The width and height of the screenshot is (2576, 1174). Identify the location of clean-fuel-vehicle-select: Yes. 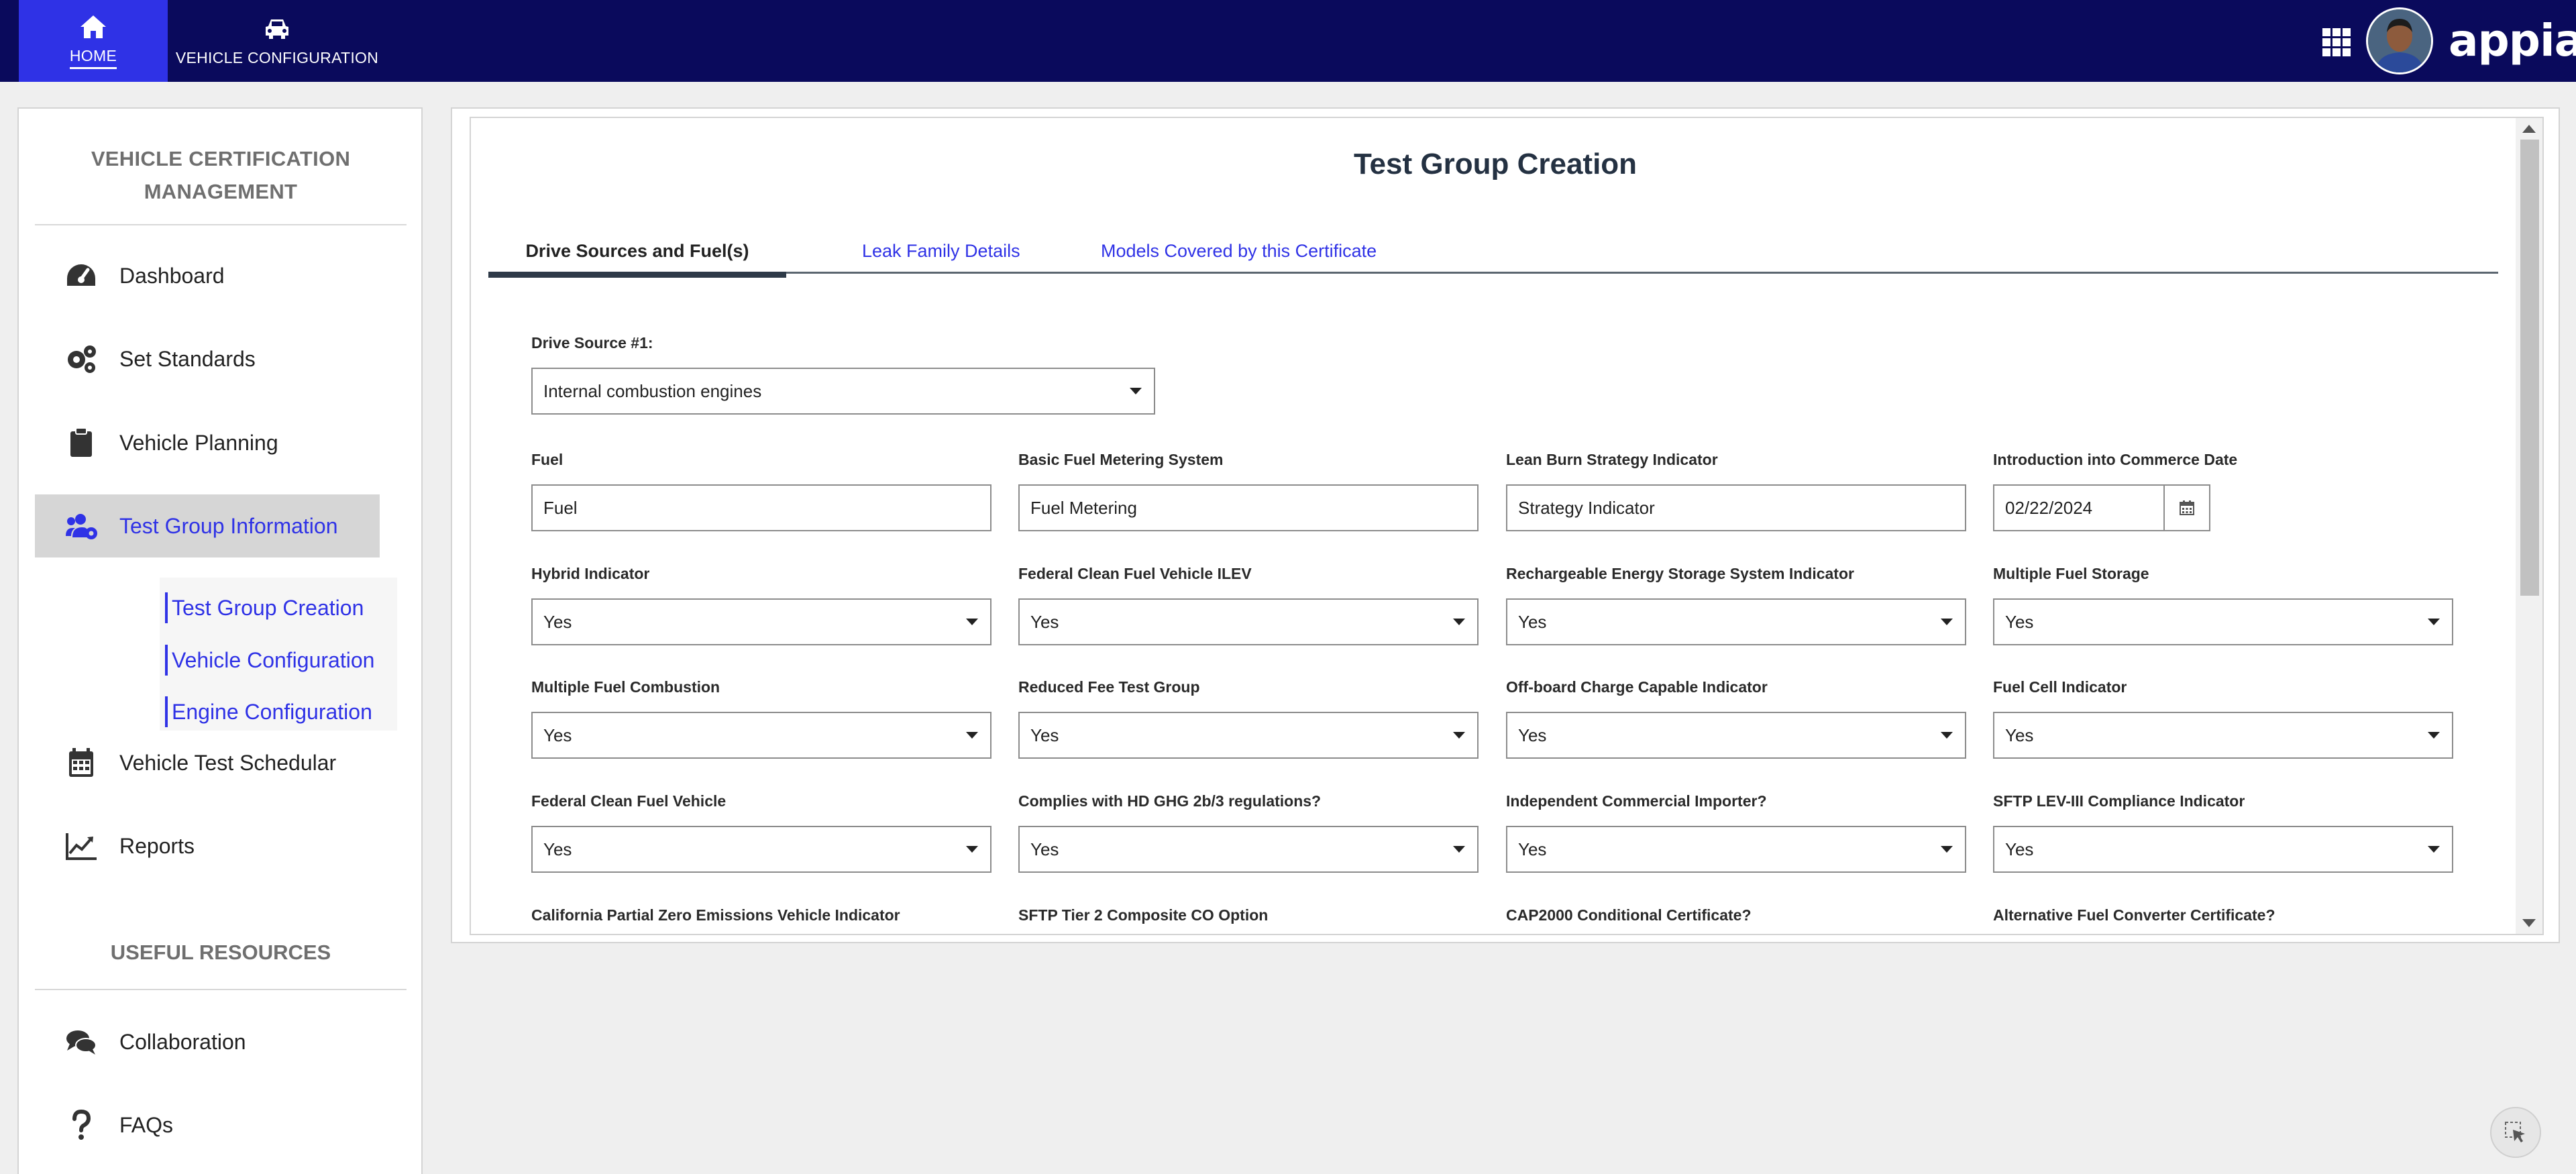
(761, 849).